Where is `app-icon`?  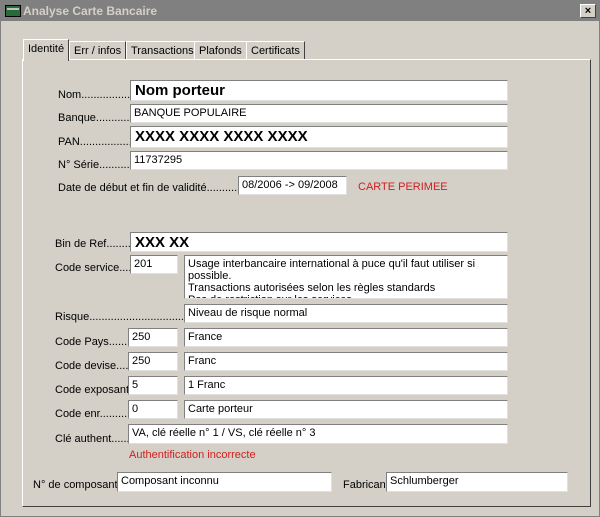 app-icon is located at coordinates (13, 11).